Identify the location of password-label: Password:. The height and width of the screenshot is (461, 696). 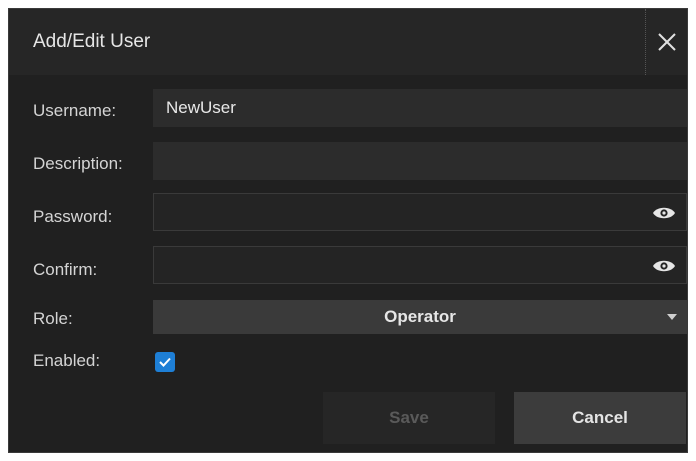
(73, 216).